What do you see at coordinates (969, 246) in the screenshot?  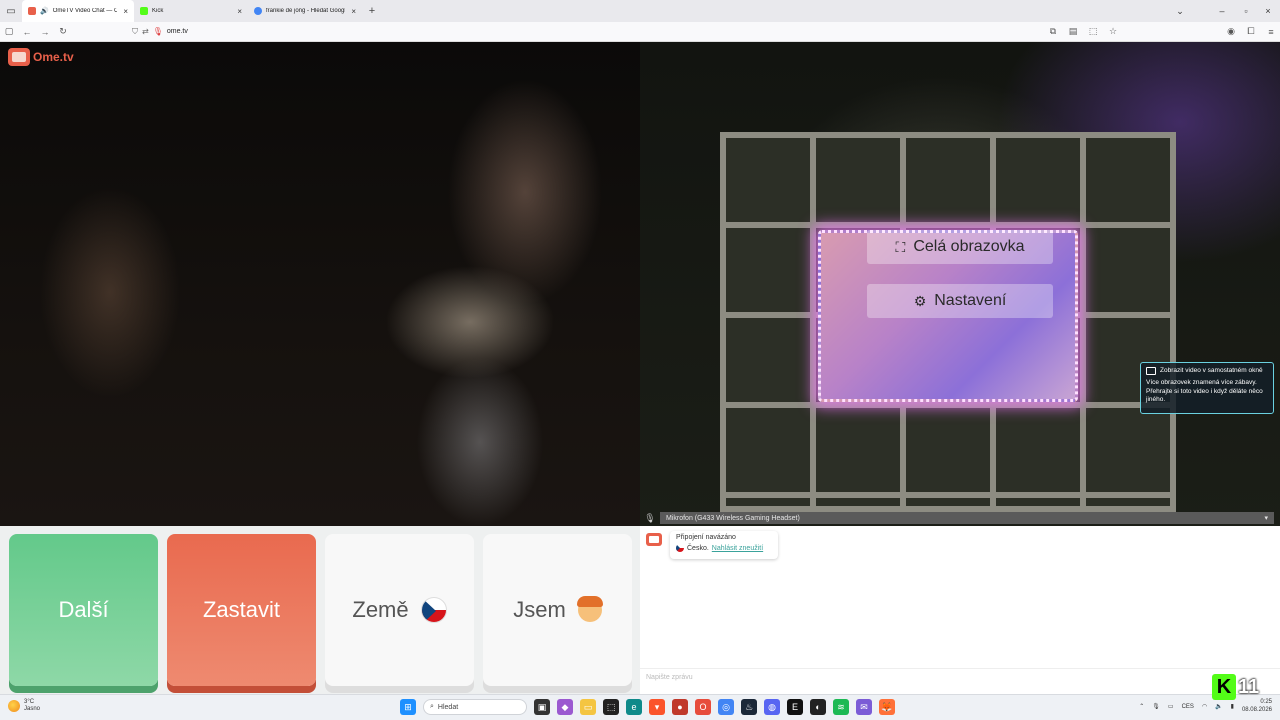 I see `fullscreen-label: Celá obrazovka` at bounding box center [969, 246].